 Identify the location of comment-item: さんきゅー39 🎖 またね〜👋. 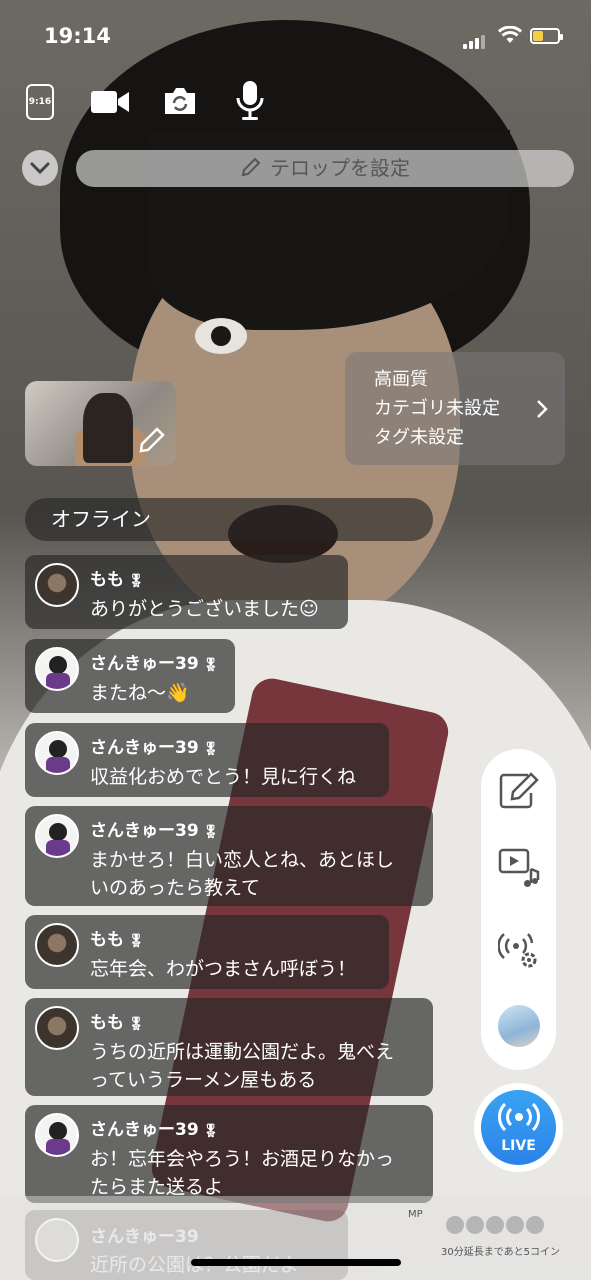
(130, 676).